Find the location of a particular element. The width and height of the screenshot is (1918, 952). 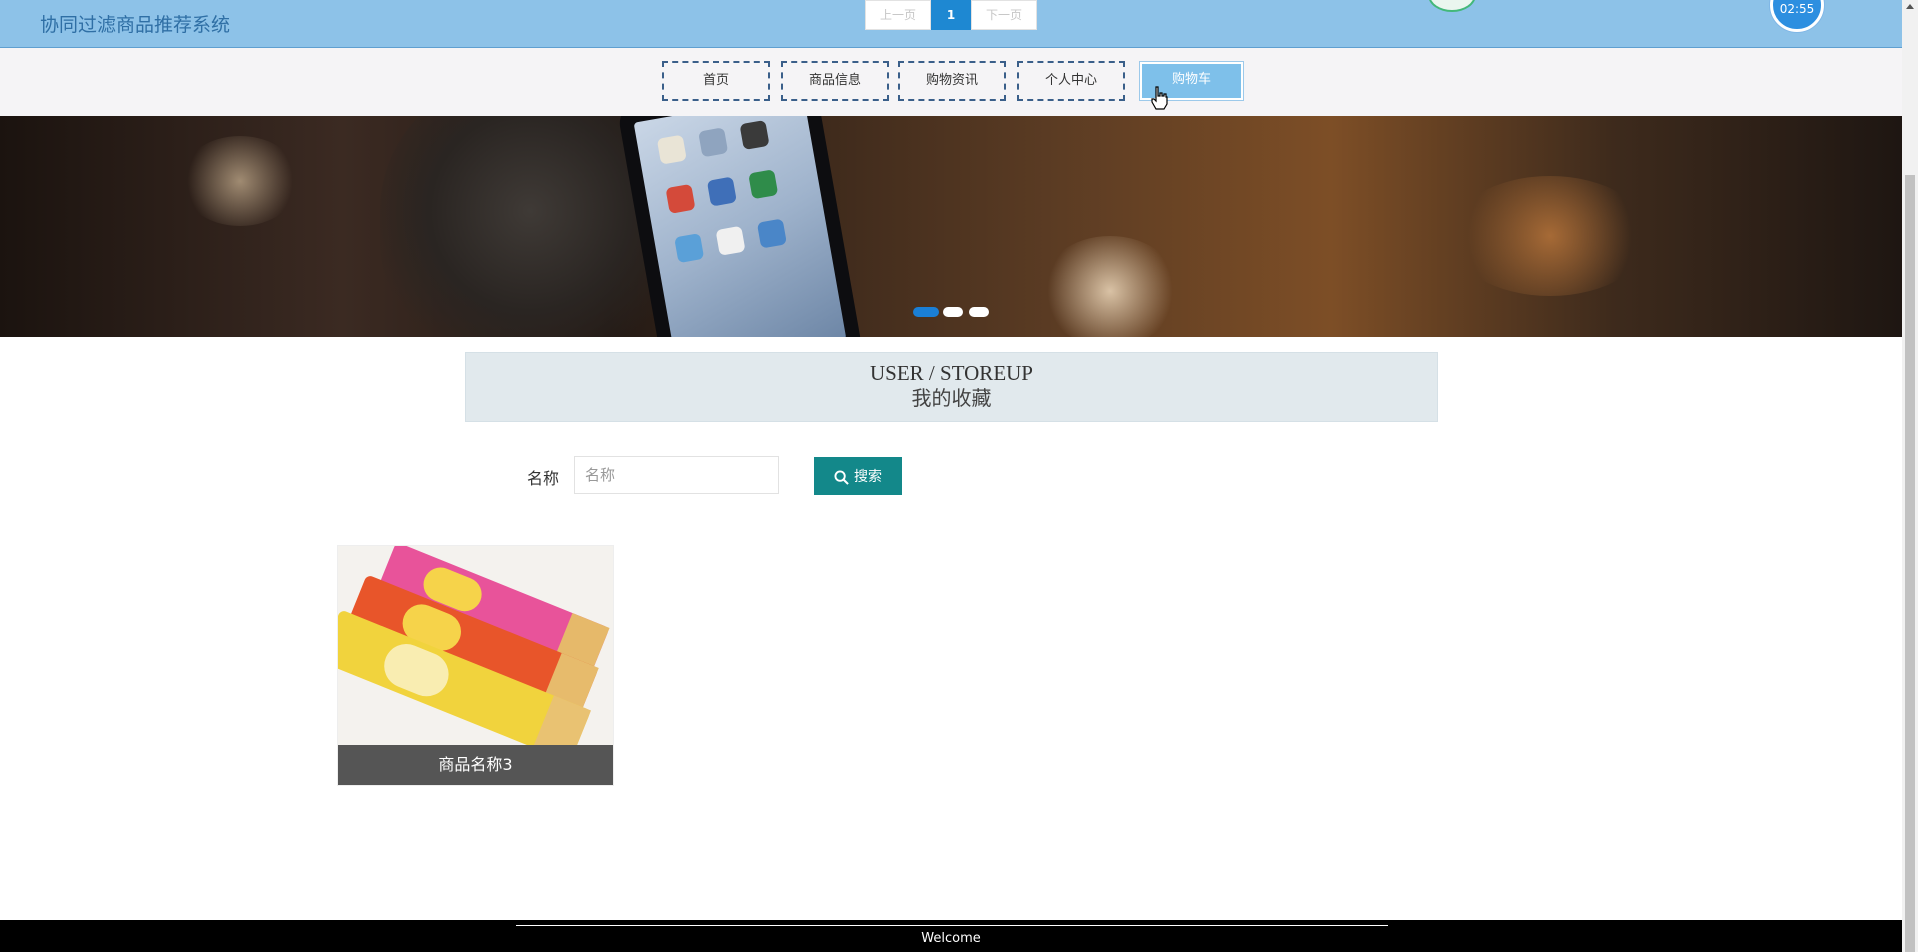

search-button-label: 搜索 is located at coordinates (868, 477).